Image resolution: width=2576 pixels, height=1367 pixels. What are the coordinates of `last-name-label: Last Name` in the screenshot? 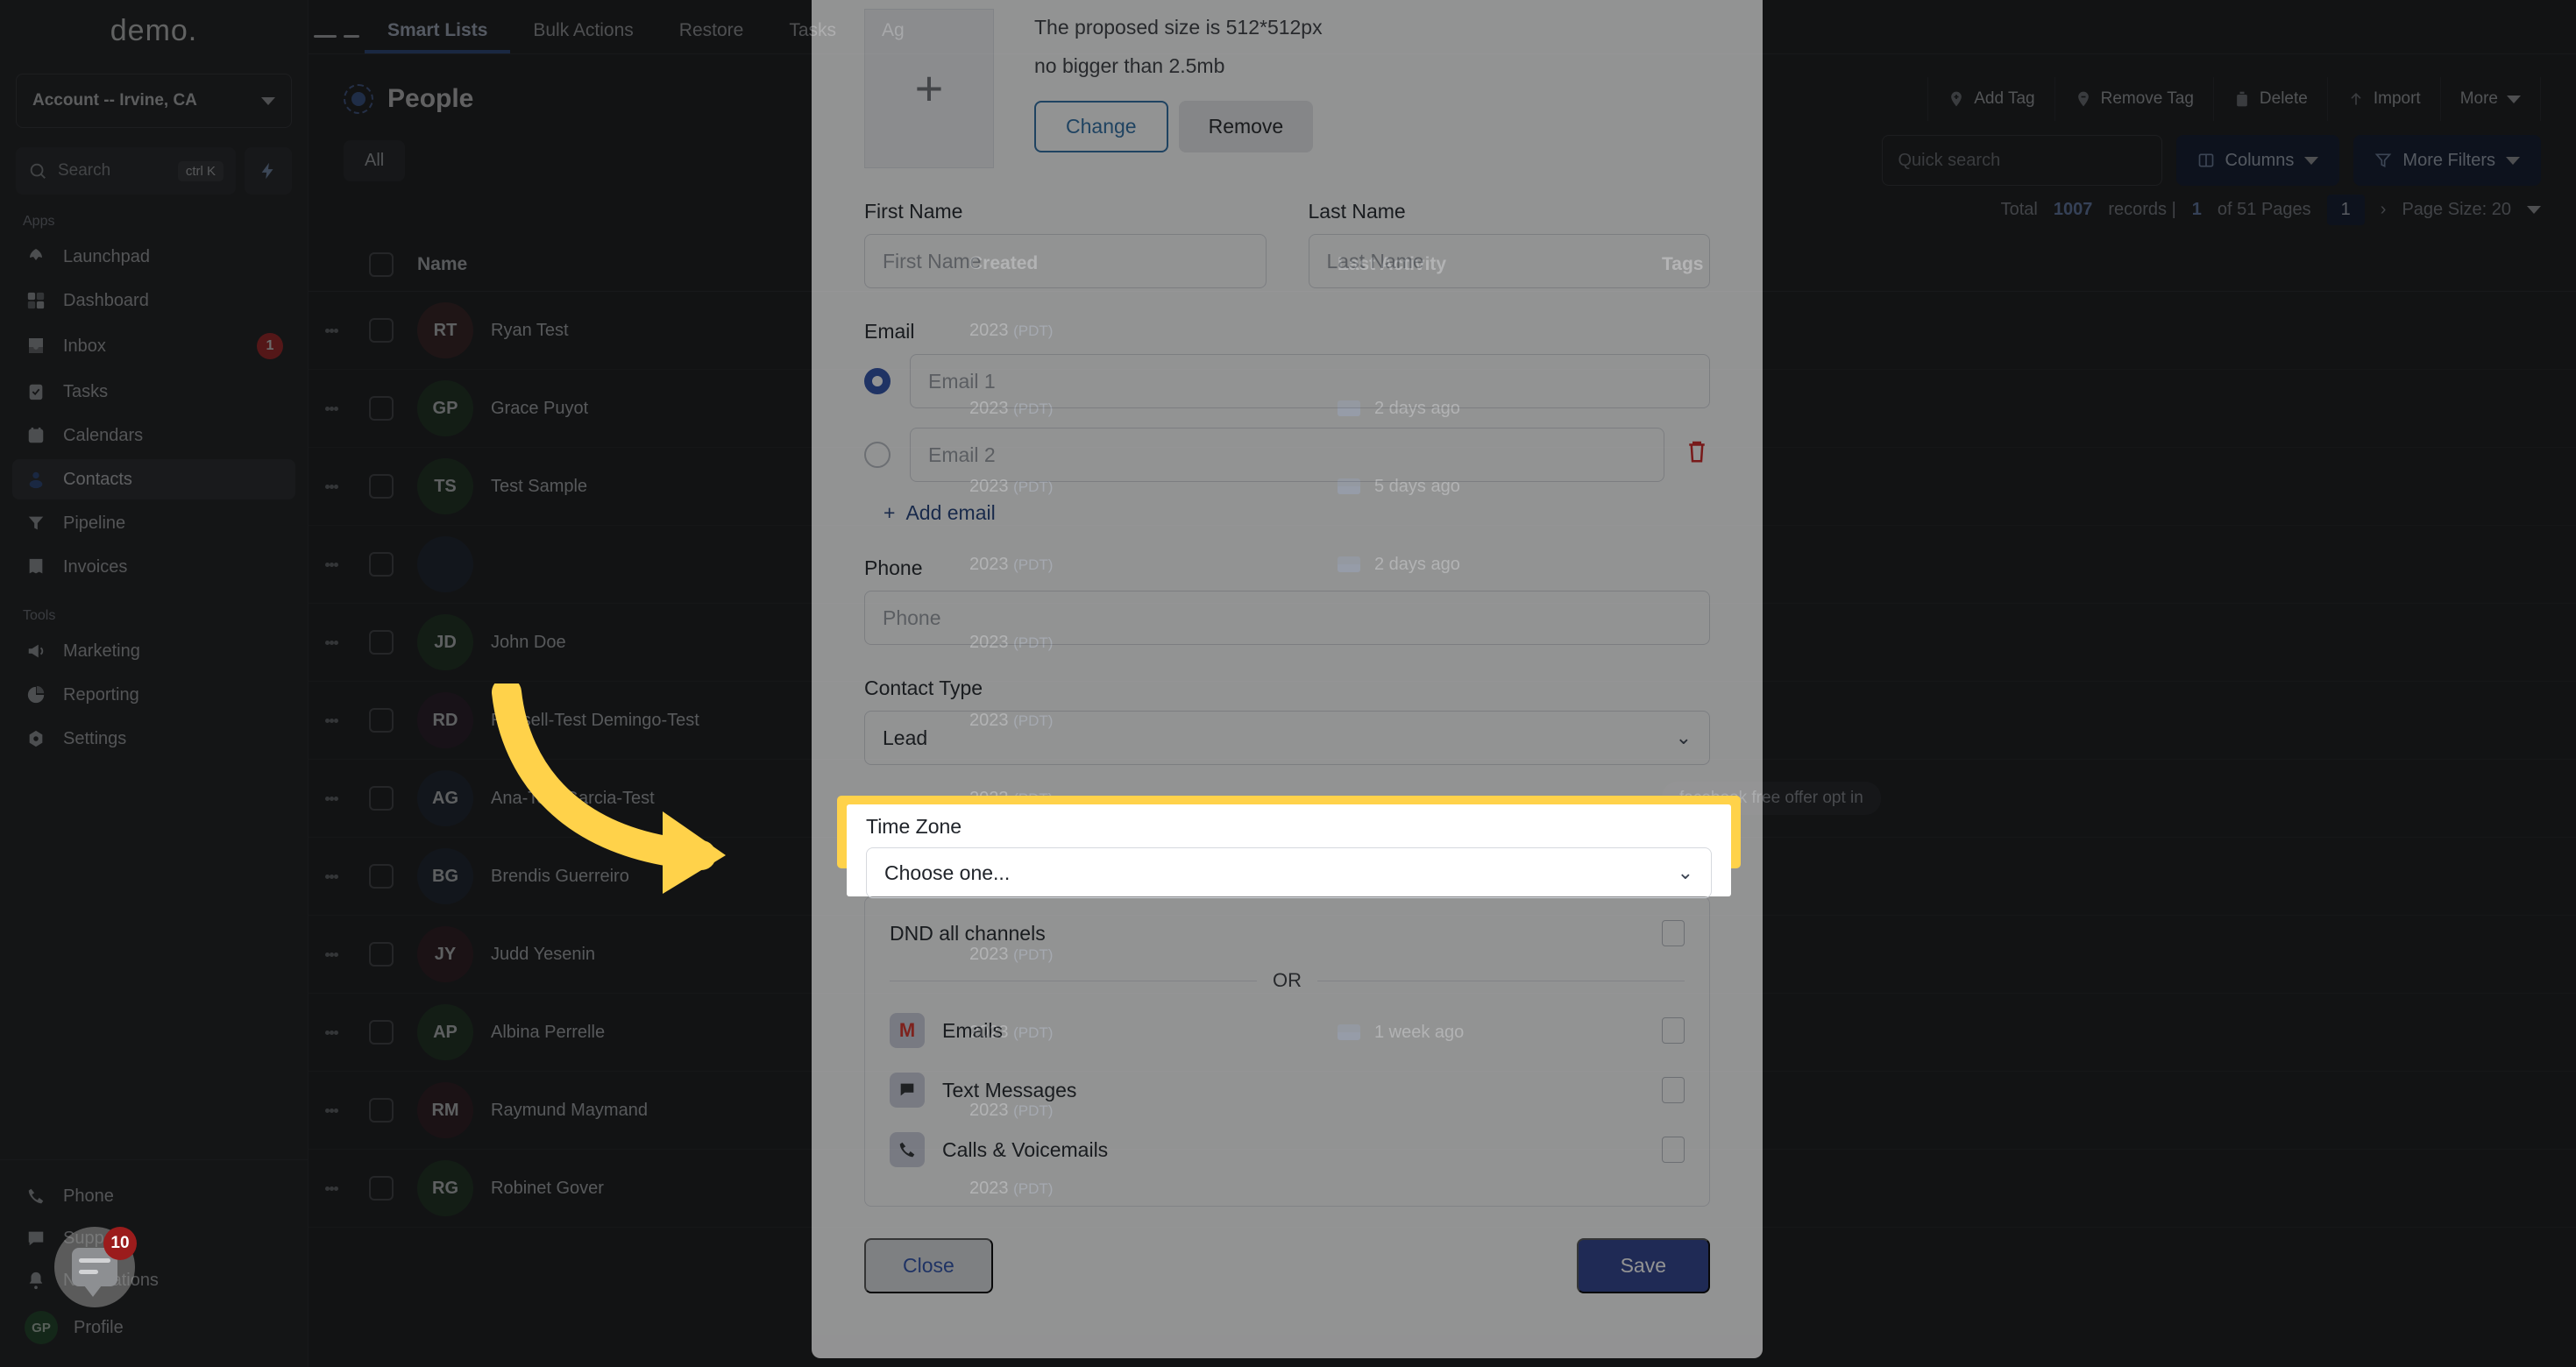 It's located at (1357, 211).